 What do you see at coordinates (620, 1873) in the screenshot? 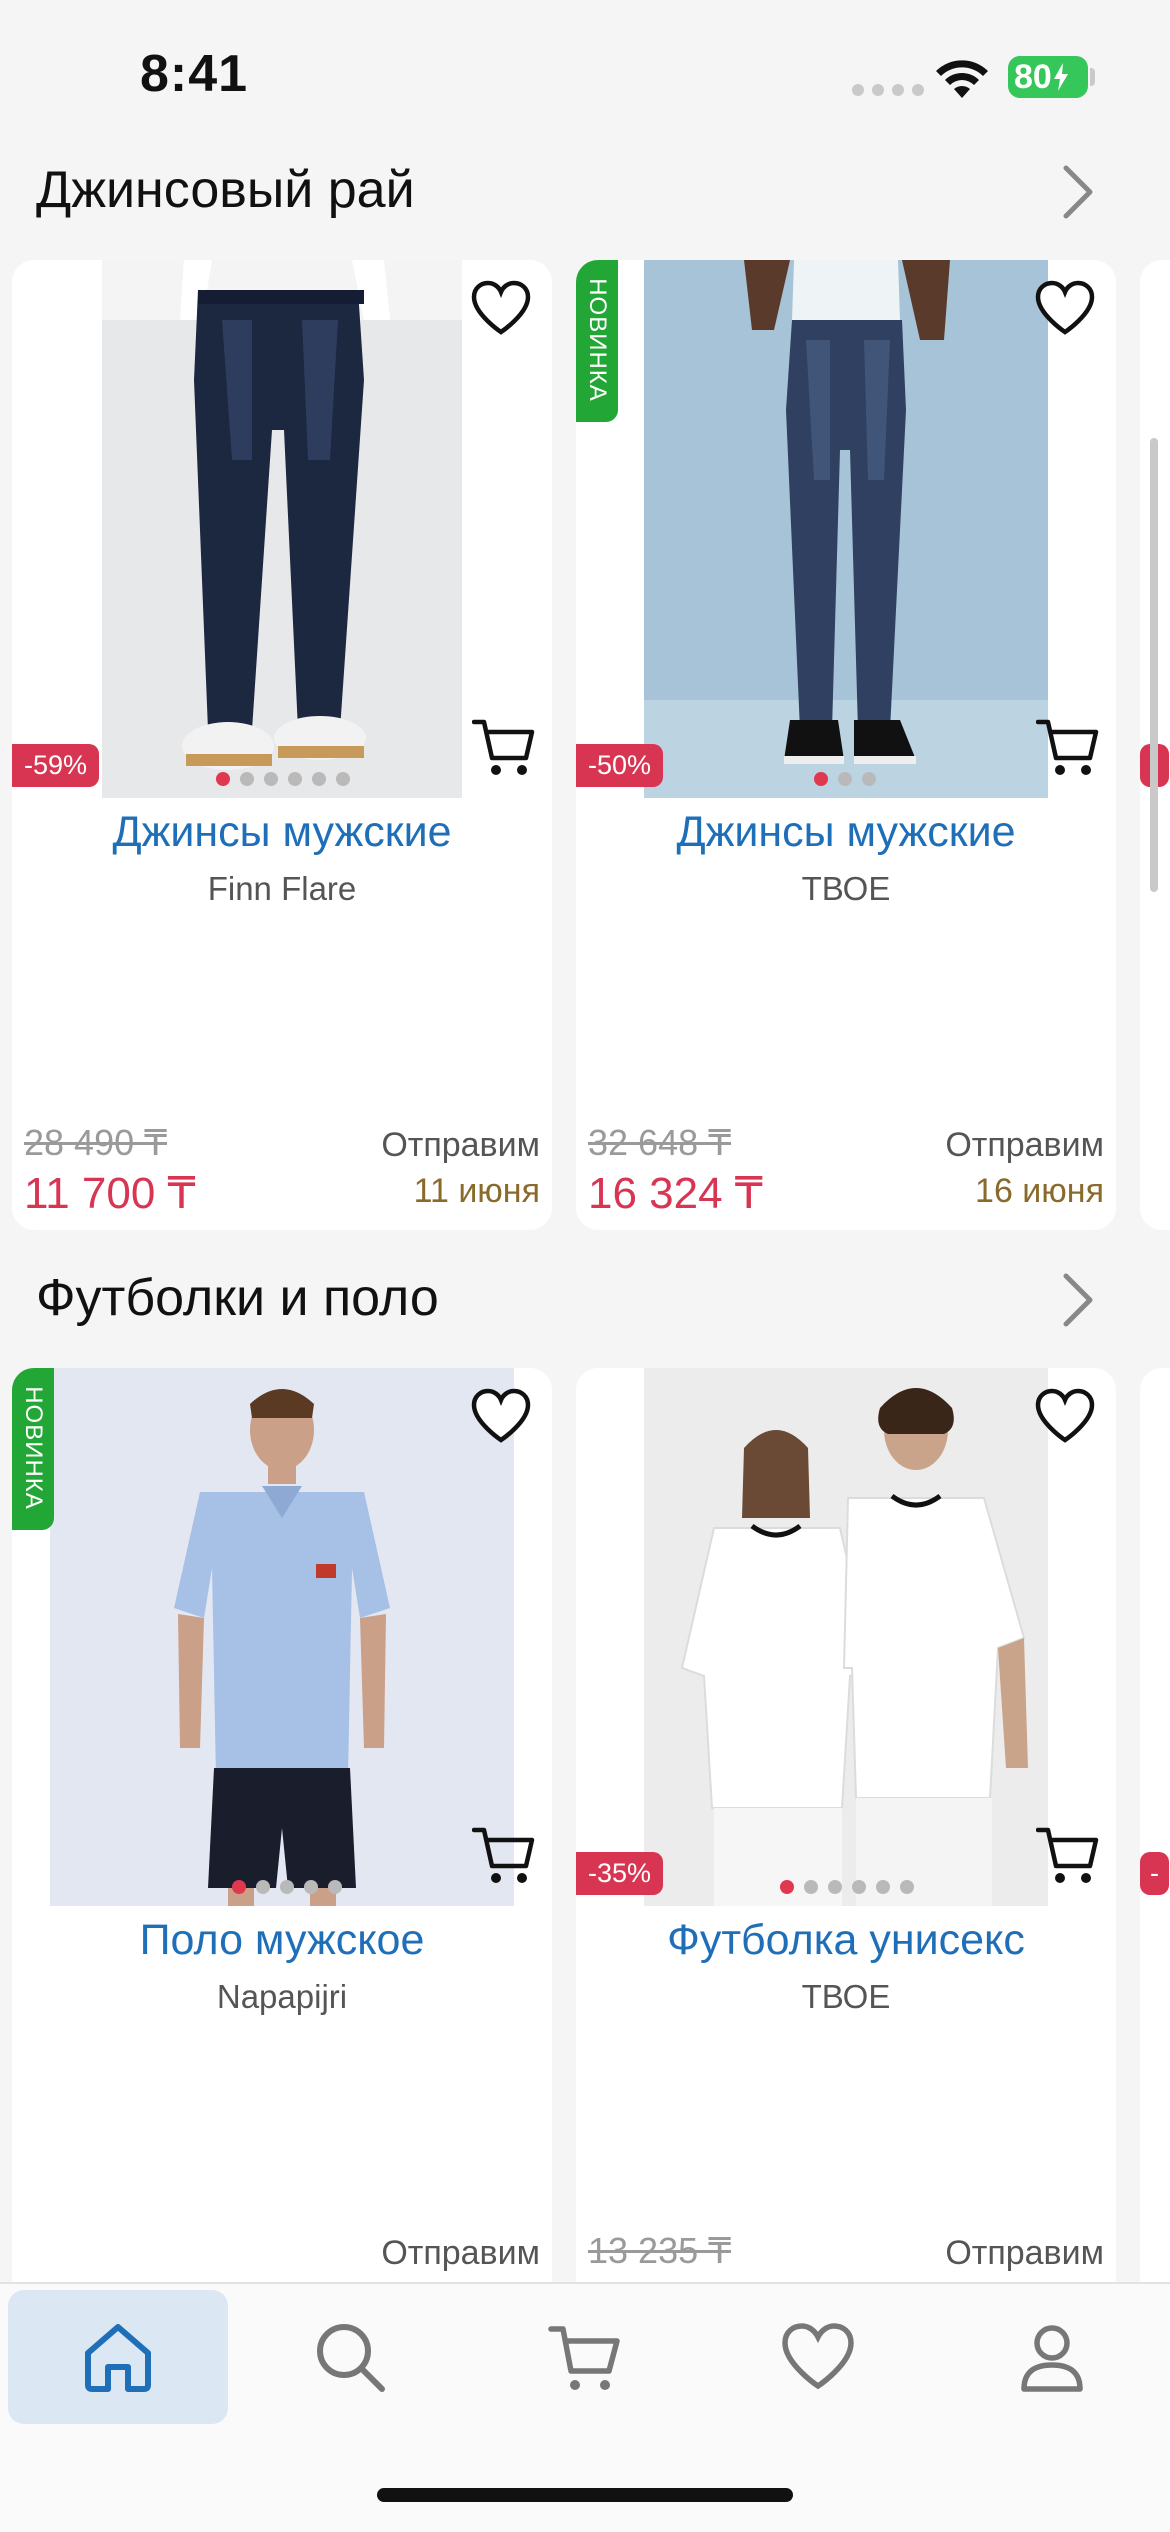
I see `discount-badge: -35%` at bounding box center [620, 1873].